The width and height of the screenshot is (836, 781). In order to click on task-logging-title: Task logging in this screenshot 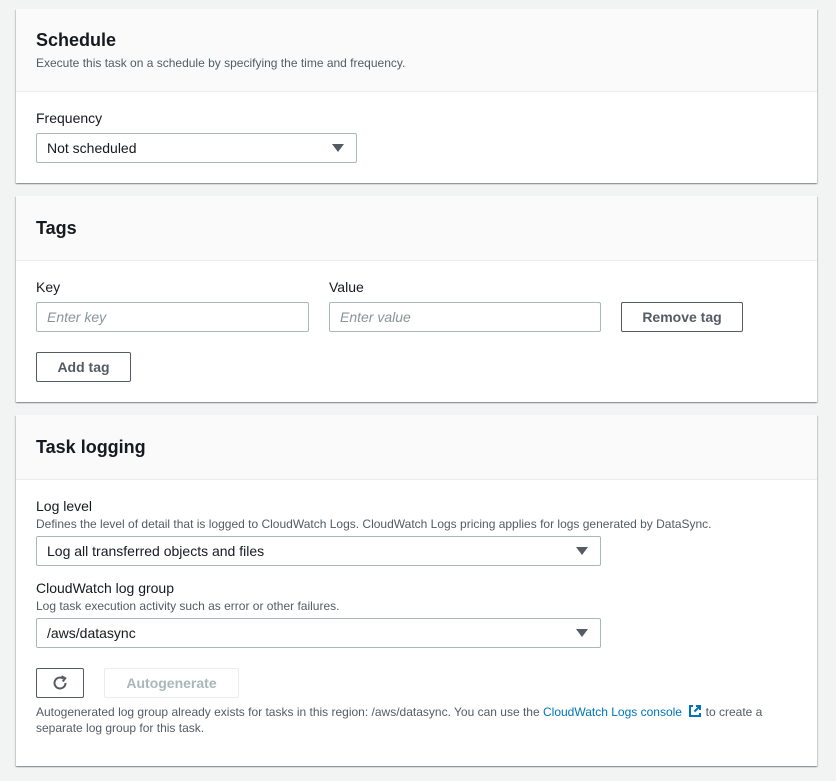, I will do `click(91, 447)`.